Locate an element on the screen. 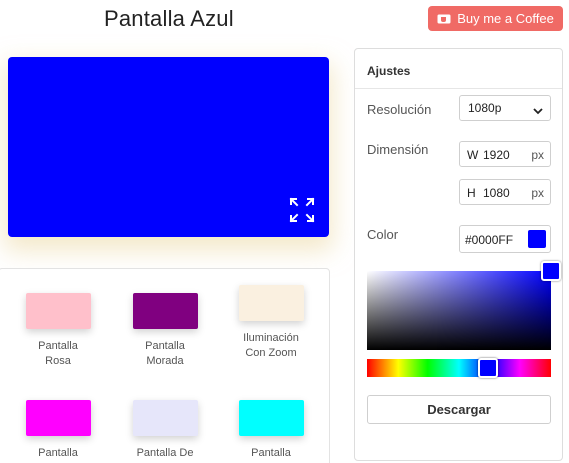 The height and width of the screenshot is (463, 569). swatch-label: Pantalla Rosa is located at coordinates (58, 353).